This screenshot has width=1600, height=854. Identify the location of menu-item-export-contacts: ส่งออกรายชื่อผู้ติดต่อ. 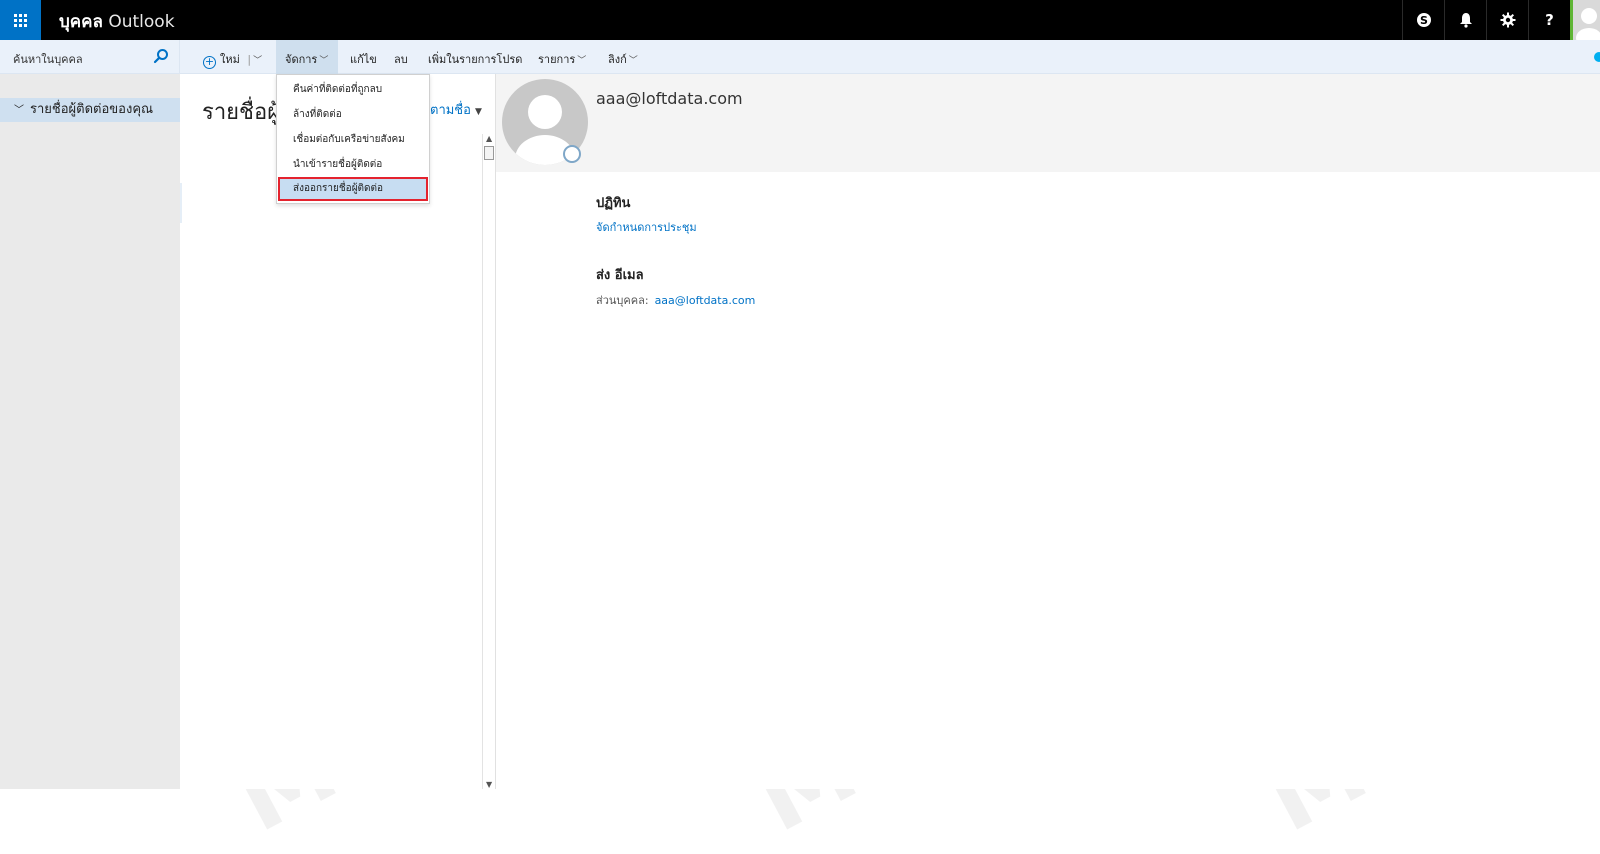
(353, 189).